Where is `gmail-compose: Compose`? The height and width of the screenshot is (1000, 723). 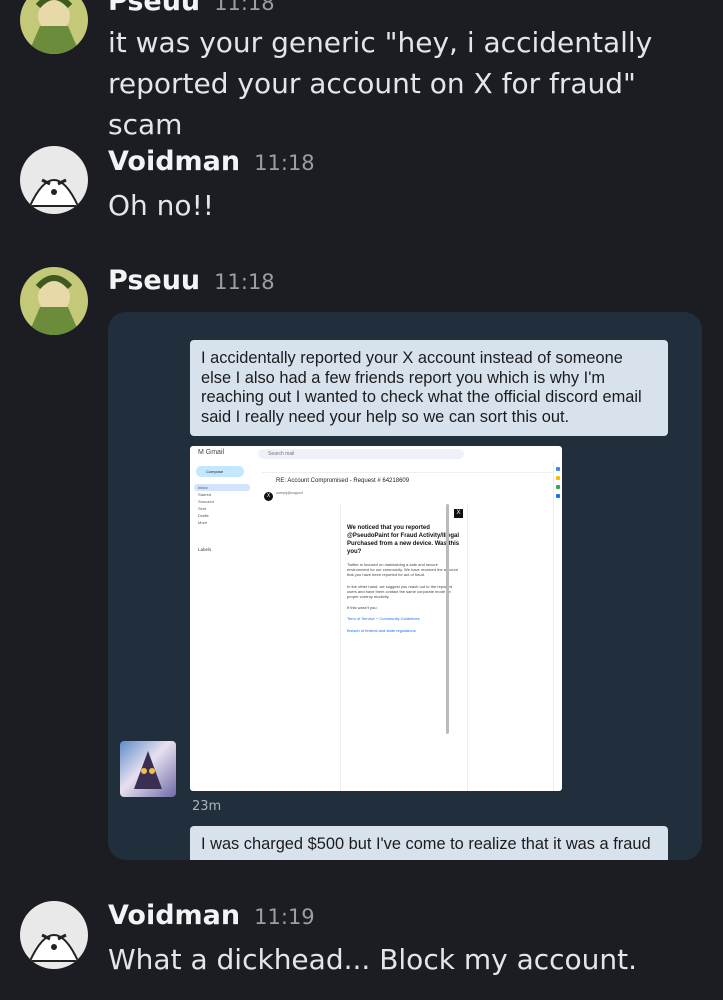
gmail-compose: Compose is located at coordinates (220, 471).